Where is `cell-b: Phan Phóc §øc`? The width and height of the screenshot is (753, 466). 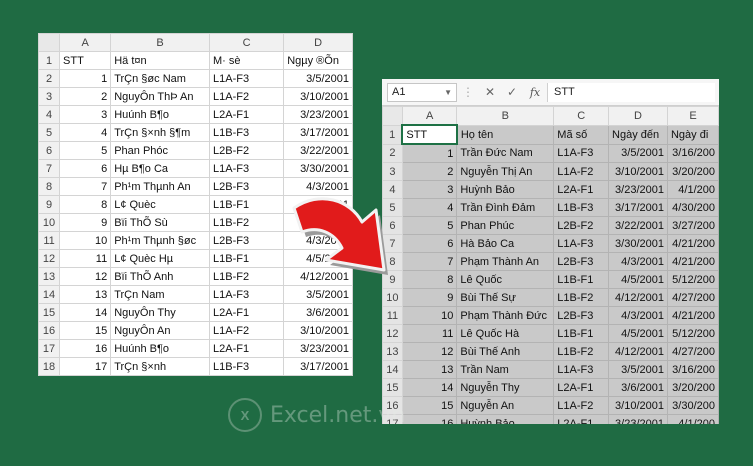 cell-b: Phan Phóc §øc is located at coordinates (160, 375).